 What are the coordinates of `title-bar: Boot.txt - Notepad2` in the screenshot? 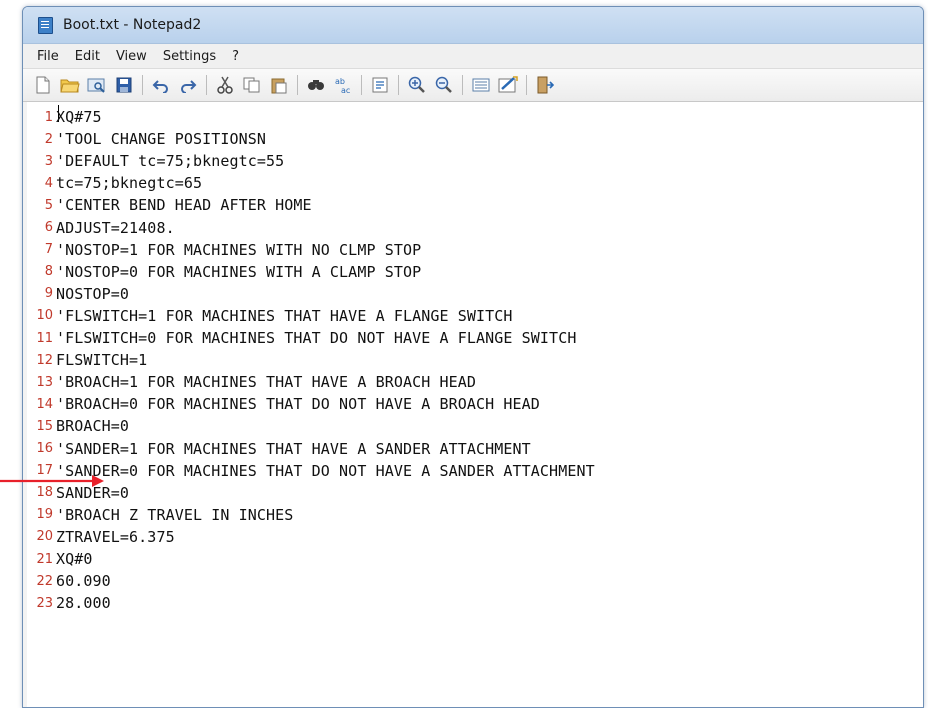 It's located at (473, 25).